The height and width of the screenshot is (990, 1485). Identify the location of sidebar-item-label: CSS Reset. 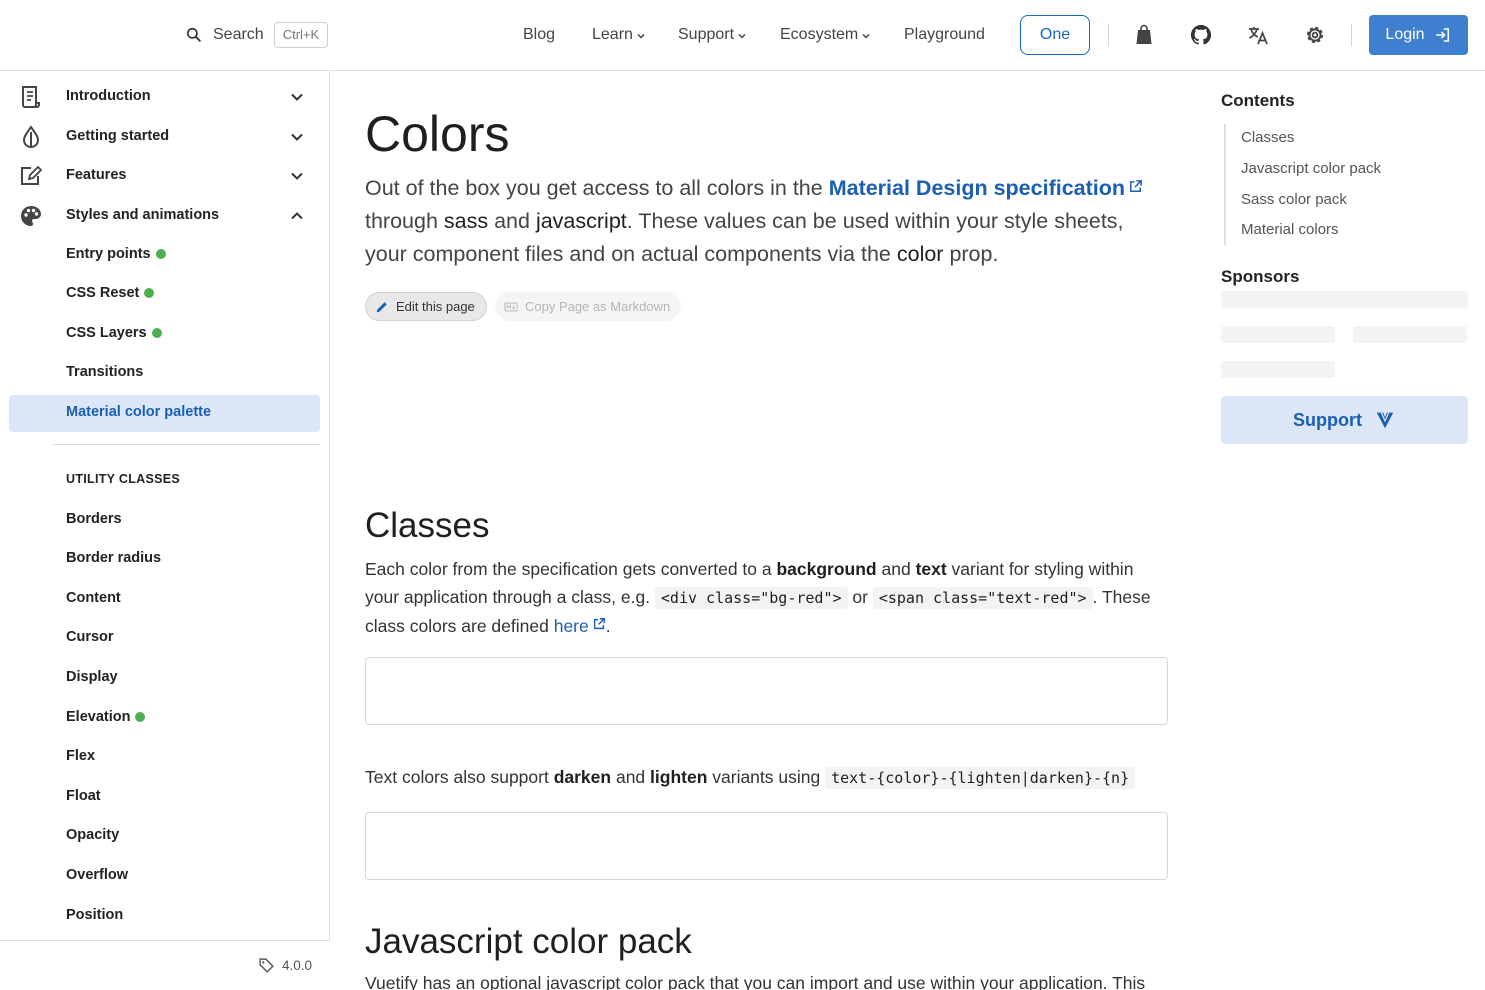
(103, 293).